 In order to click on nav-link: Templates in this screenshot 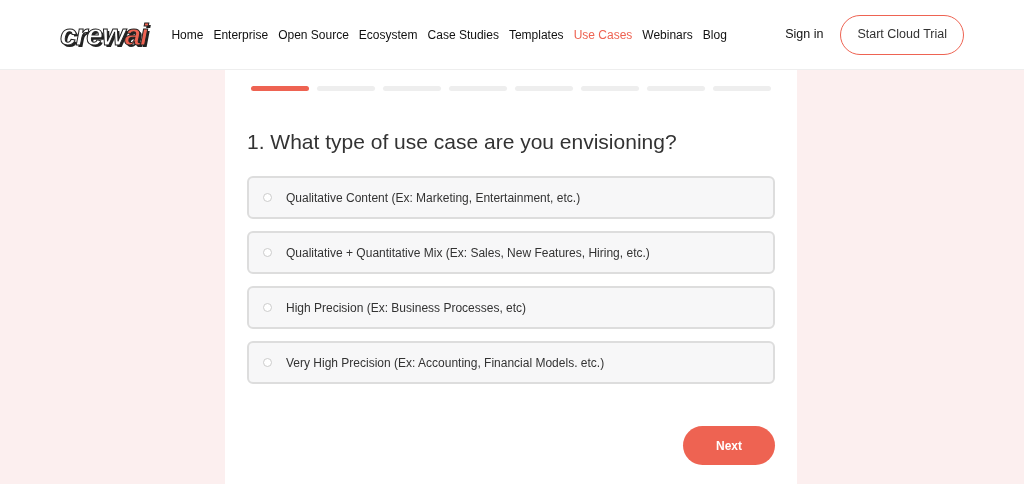, I will do `click(536, 34)`.